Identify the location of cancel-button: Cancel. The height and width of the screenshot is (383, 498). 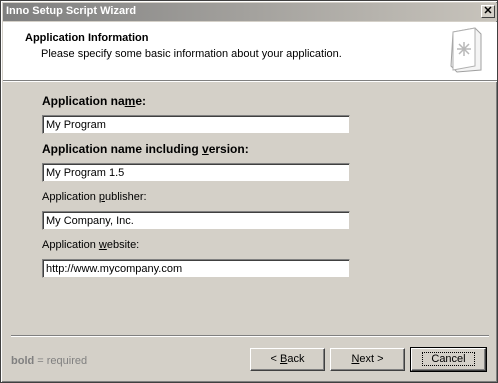
(448, 359).